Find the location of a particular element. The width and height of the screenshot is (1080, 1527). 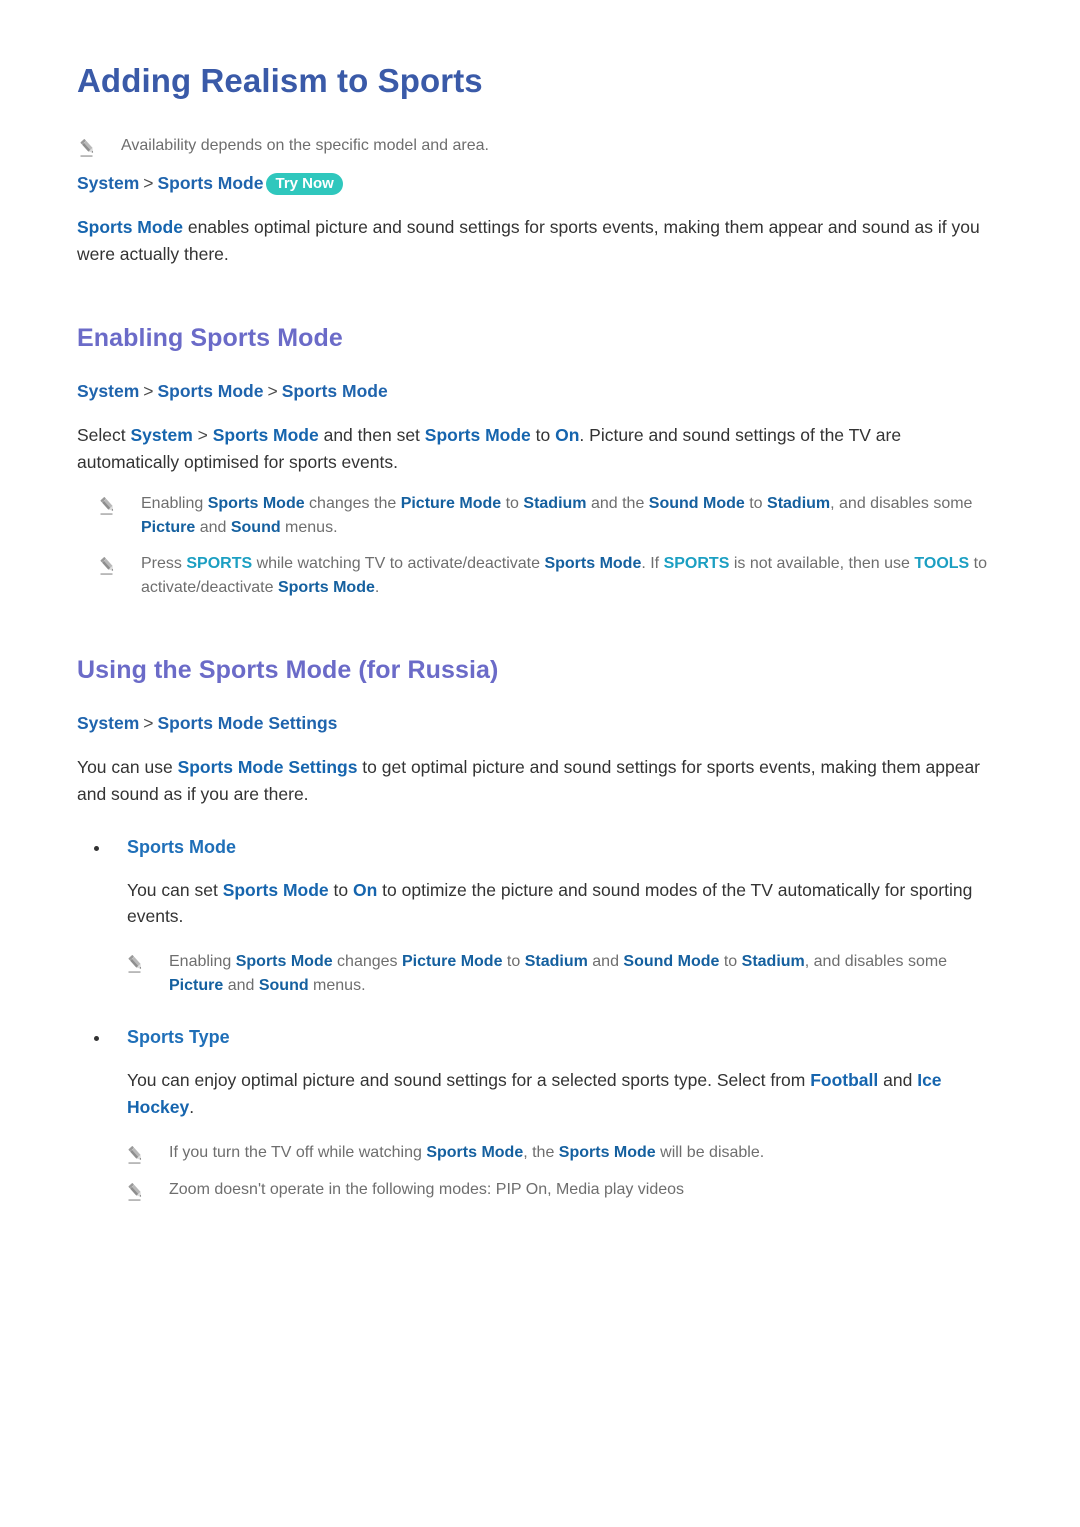

section-heading-russia: Using the Sports Mode (for Russia) is located at coordinates (288, 669).